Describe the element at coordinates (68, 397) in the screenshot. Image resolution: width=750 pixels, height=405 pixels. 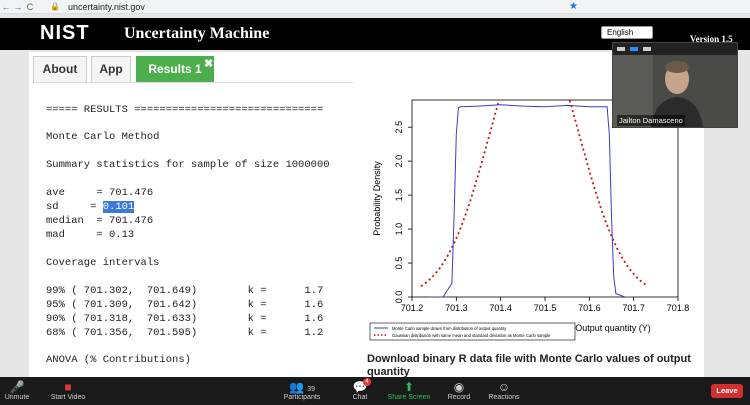
I see `start-video-label: Start Video` at that location.